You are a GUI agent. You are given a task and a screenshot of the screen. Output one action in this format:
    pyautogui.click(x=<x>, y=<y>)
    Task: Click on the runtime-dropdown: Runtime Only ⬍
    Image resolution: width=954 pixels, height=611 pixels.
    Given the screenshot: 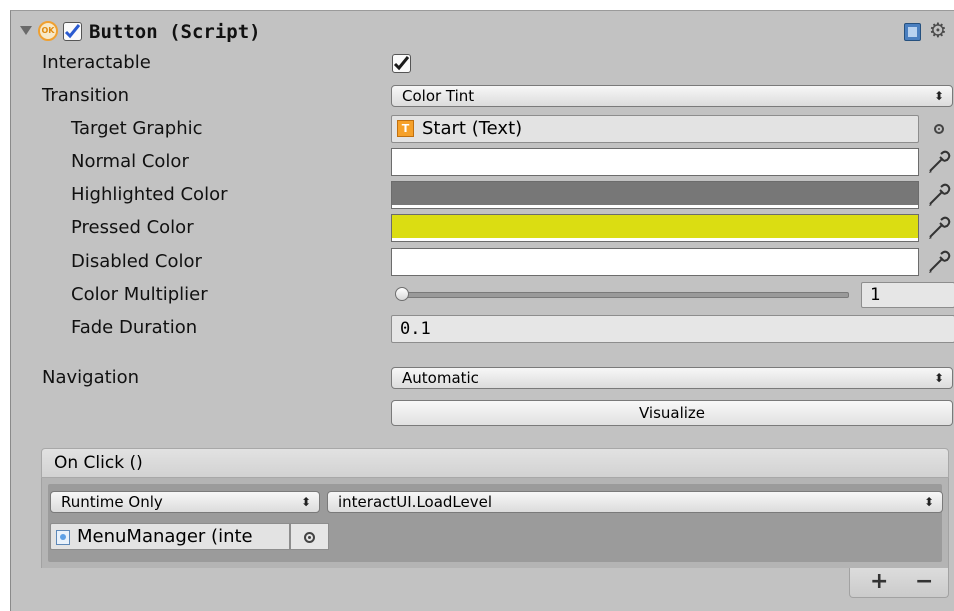 What is the action you would take?
    pyautogui.click(x=185, y=502)
    